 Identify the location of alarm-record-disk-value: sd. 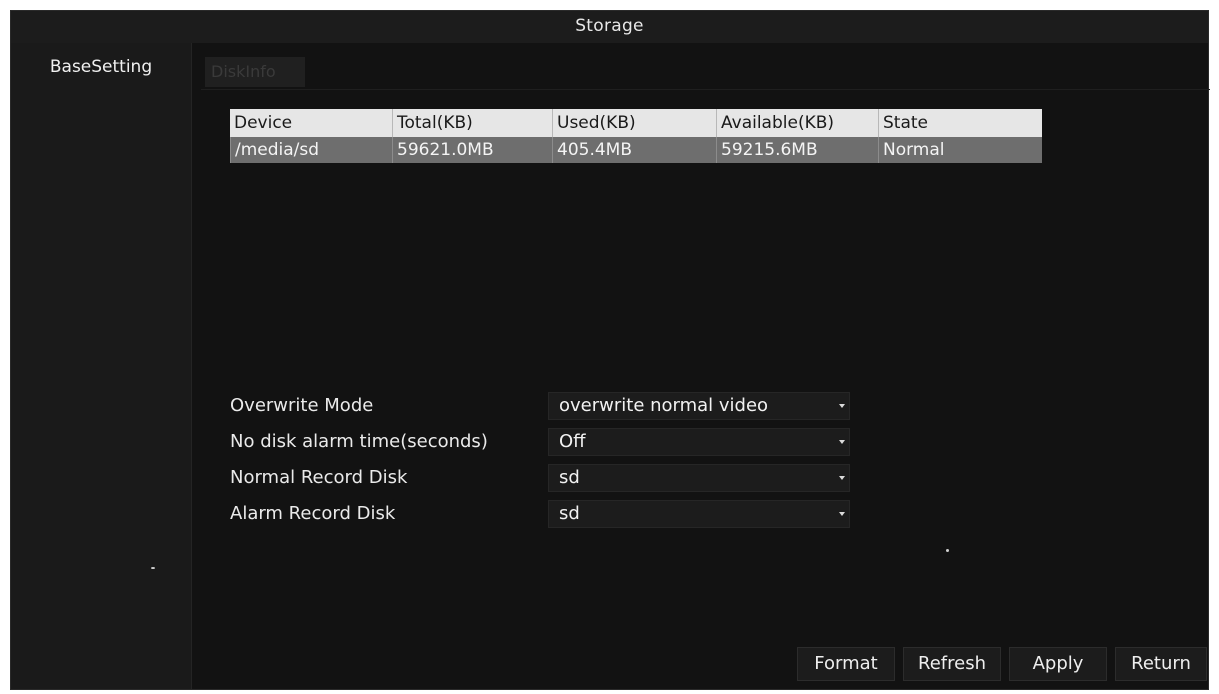
(569, 513).